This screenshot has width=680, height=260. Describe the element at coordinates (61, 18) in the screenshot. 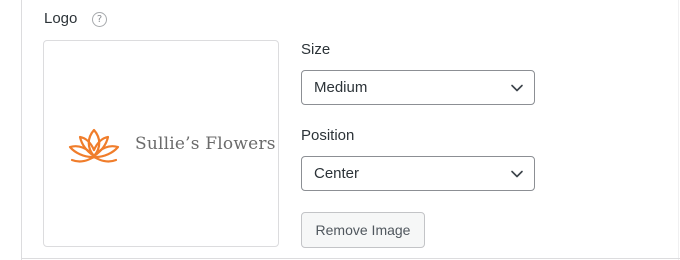

I see `logo-heading: Logo` at that location.